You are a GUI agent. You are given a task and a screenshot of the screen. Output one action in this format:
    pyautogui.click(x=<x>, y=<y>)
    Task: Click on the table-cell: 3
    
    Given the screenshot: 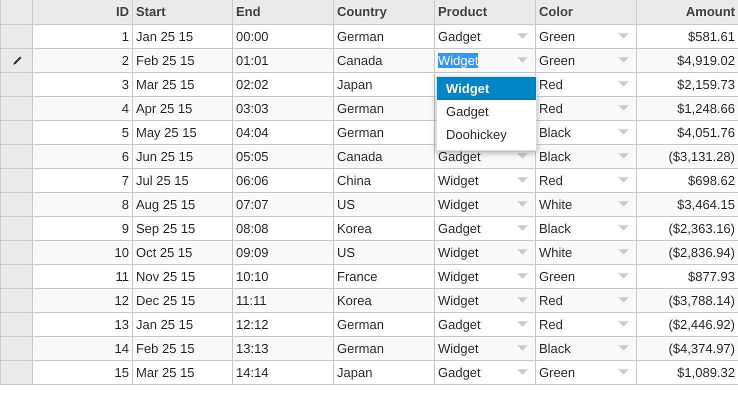 What is the action you would take?
    pyautogui.click(x=82, y=84)
    